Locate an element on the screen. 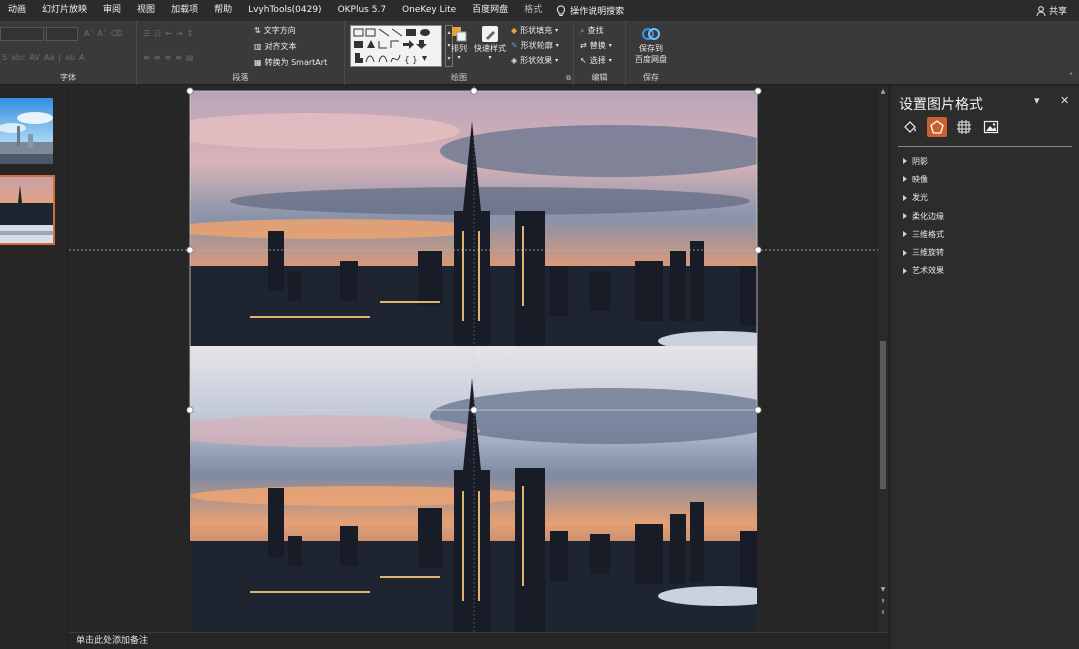  menu-review: 审阅 is located at coordinates (112, 10).